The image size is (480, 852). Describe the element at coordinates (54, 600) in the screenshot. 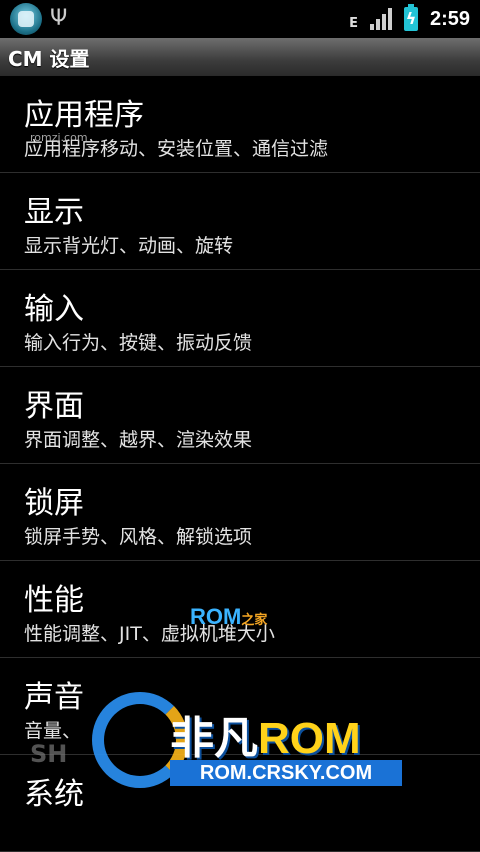

I see `settings-item-title: 性能` at that location.